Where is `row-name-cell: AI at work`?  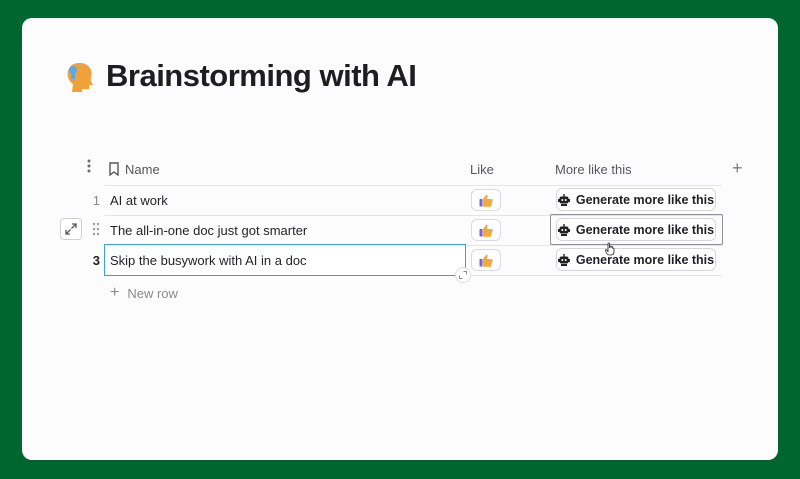 row-name-cell: AI at work is located at coordinates (139, 200).